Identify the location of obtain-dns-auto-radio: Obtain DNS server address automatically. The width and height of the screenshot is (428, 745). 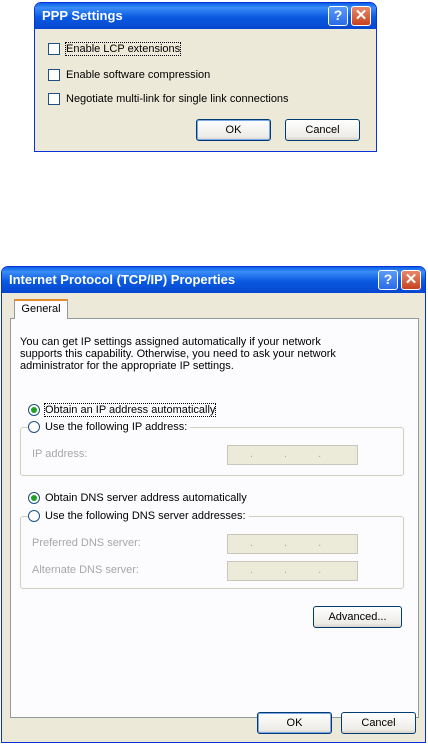
(137, 498).